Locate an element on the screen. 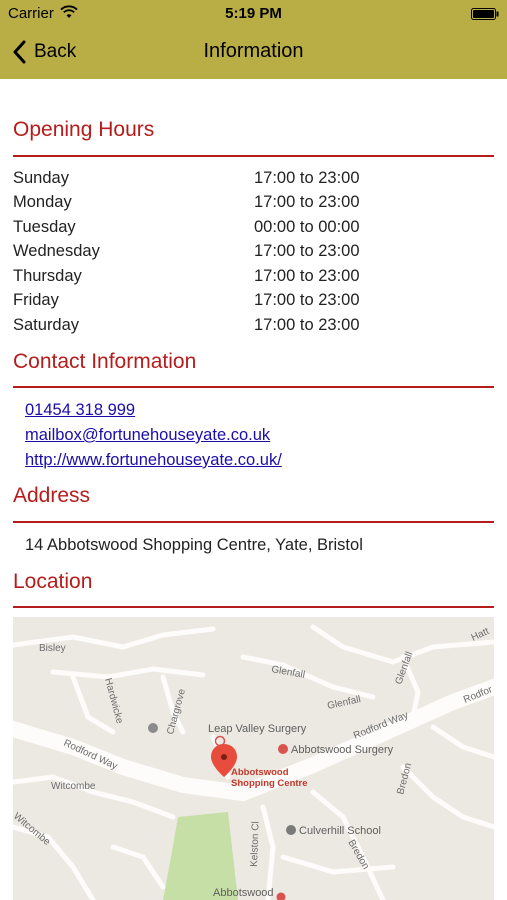 The height and width of the screenshot is (900, 507). poi-abbotswood-surgery: Abbotswood Surgery is located at coordinates (336, 750).